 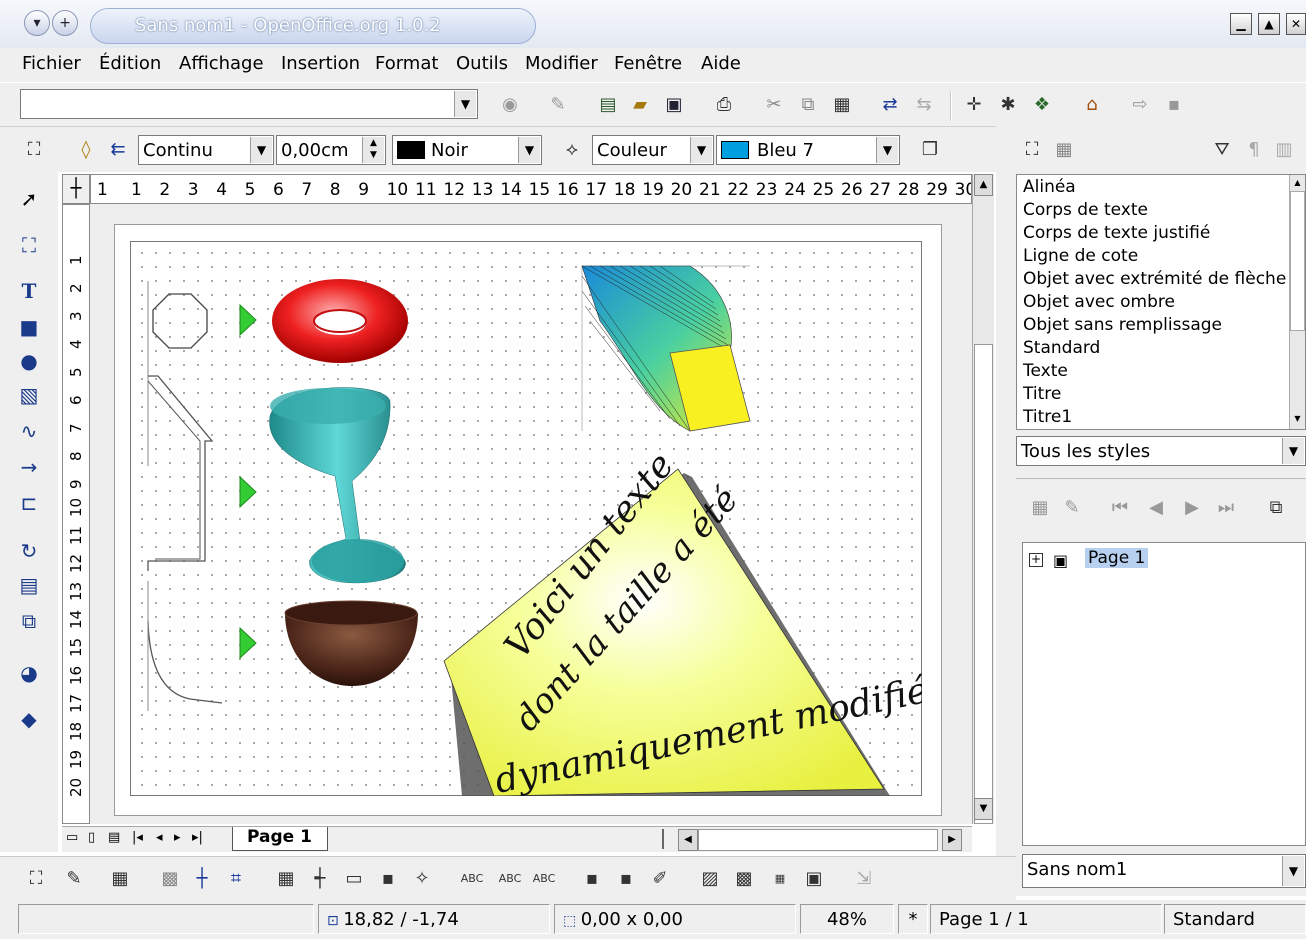 I want to click on auto-spellcheck-icon: ABC, so click(x=510, y=879).